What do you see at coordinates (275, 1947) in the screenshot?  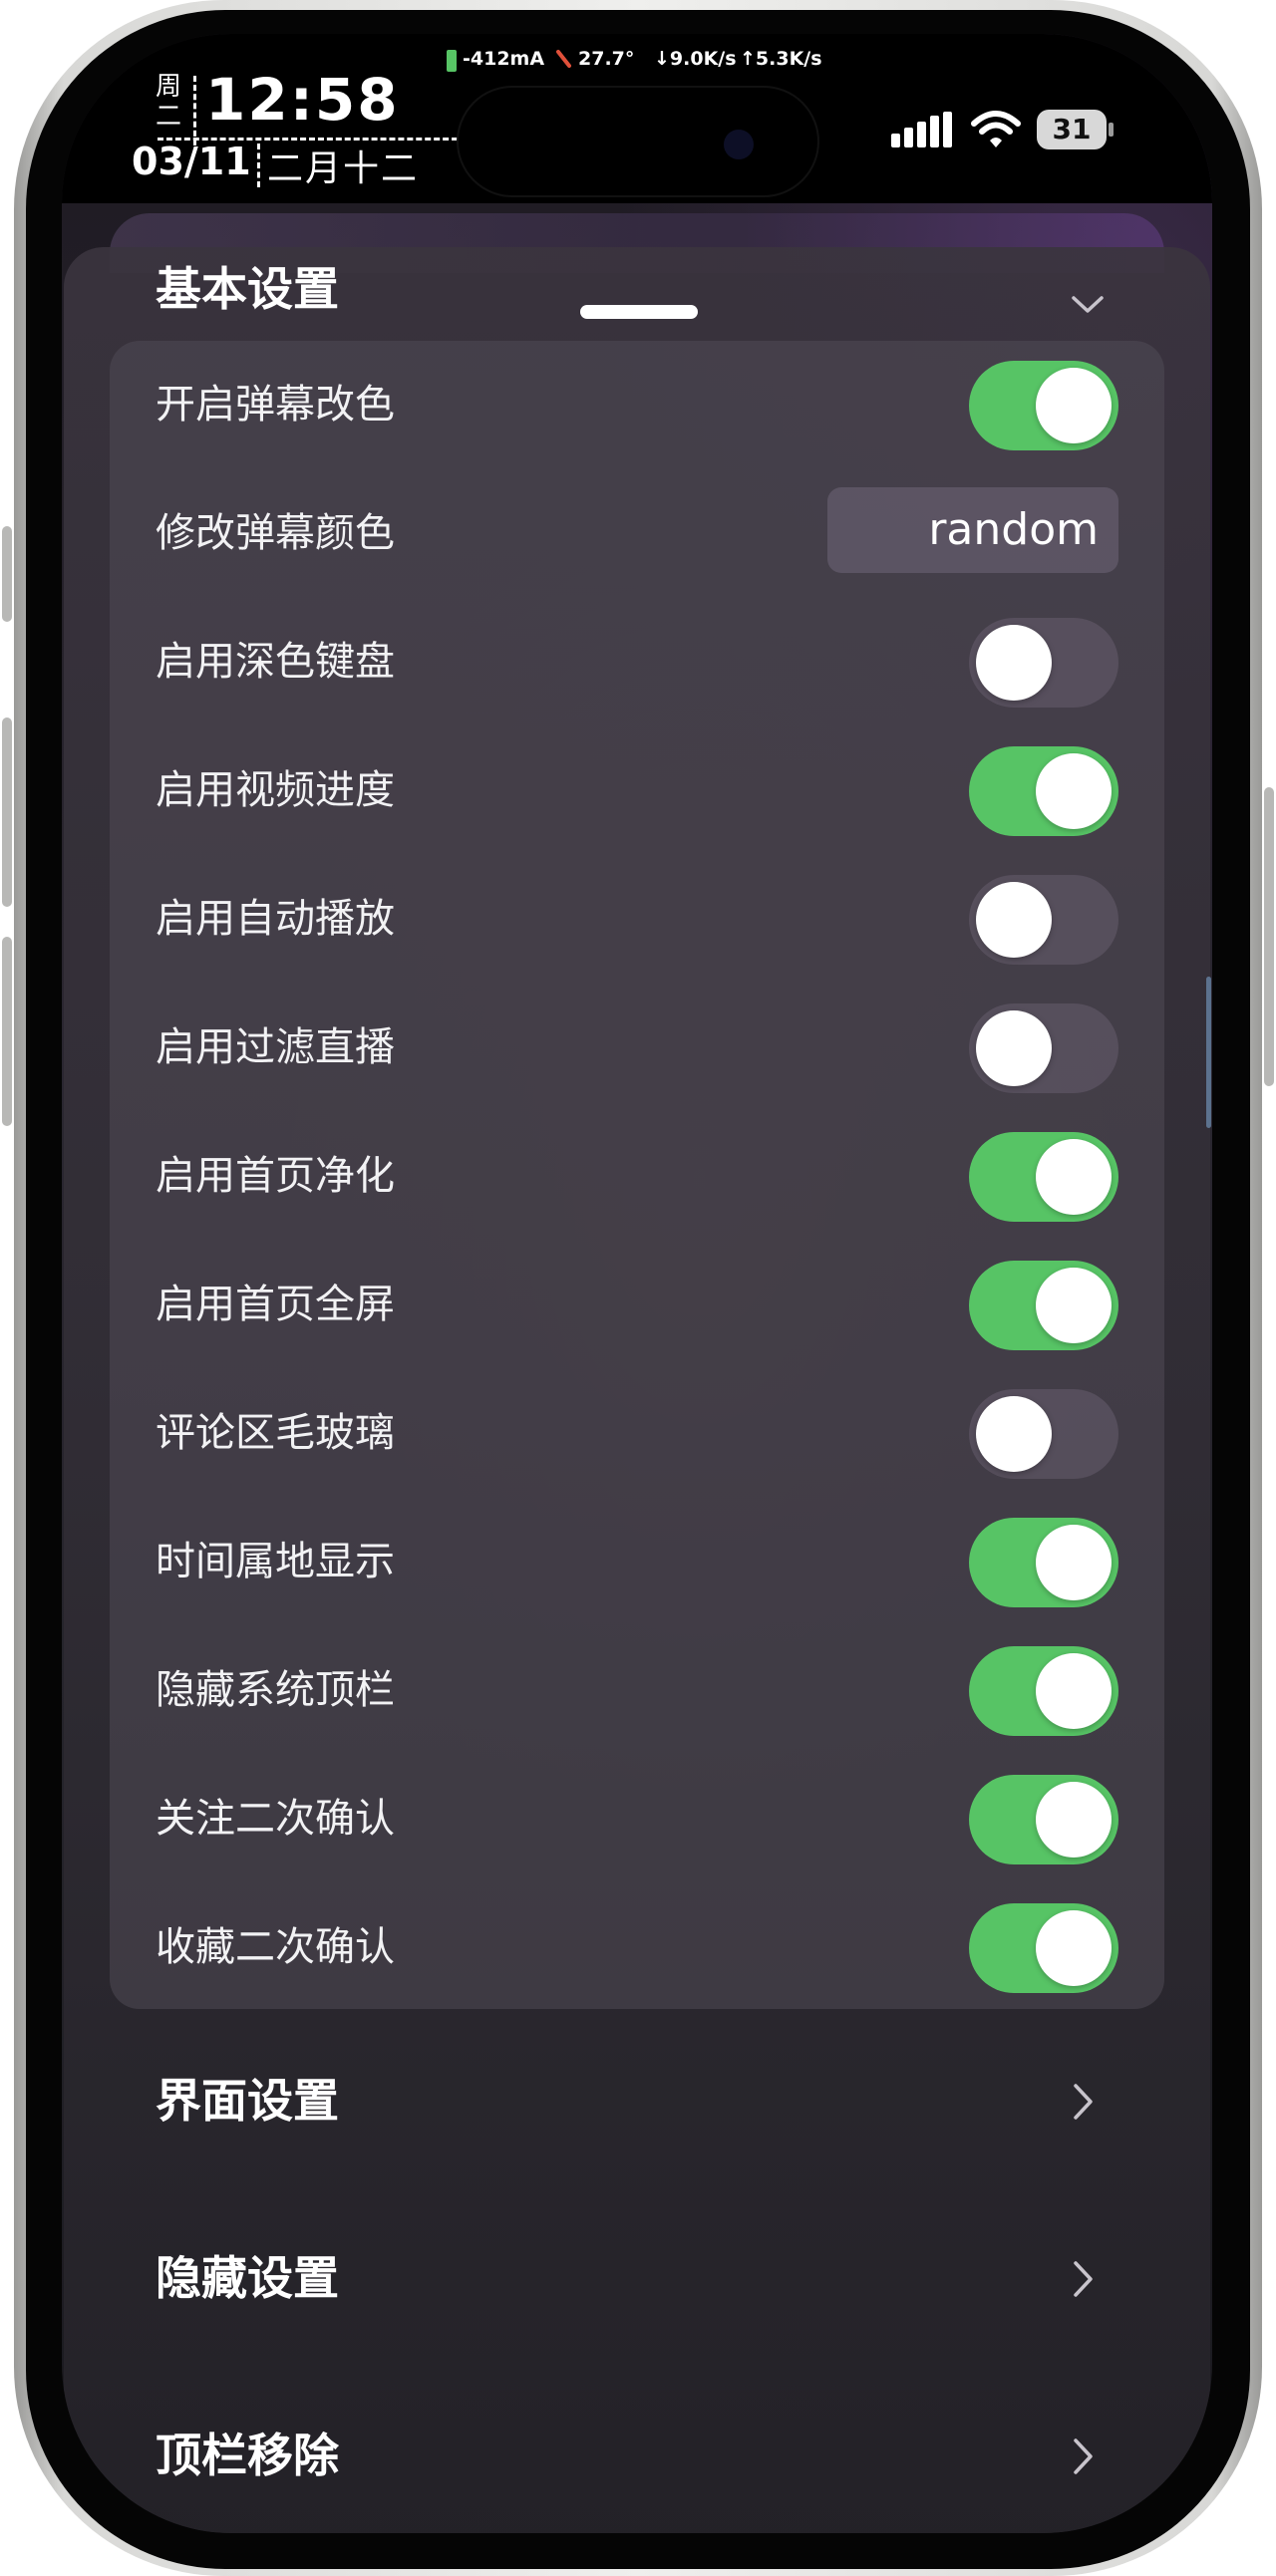 I see `setting-label: 收藏二次确认` at bounding box center [275, 1947].